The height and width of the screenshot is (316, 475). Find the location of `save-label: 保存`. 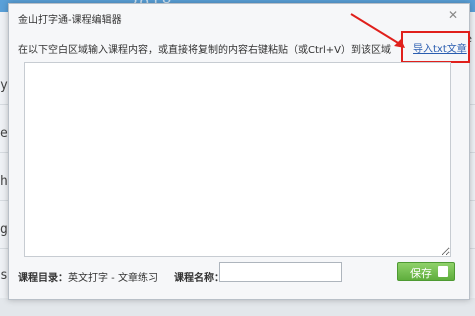

save-label: 保存 is located at coordinates (421, 273).